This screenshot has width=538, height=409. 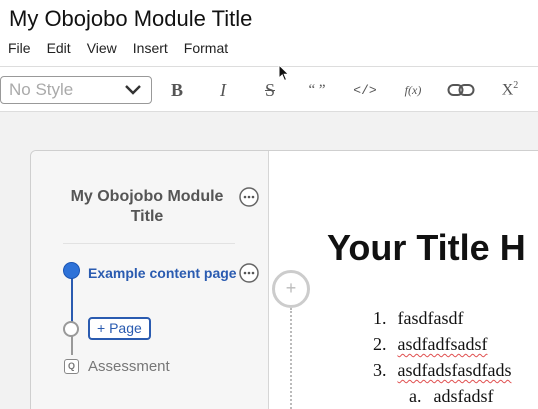 What do you see at coordinates (426, 248) in the screenshot?
I see `page-heading: Your Title H` at bounding box center [426, 248].